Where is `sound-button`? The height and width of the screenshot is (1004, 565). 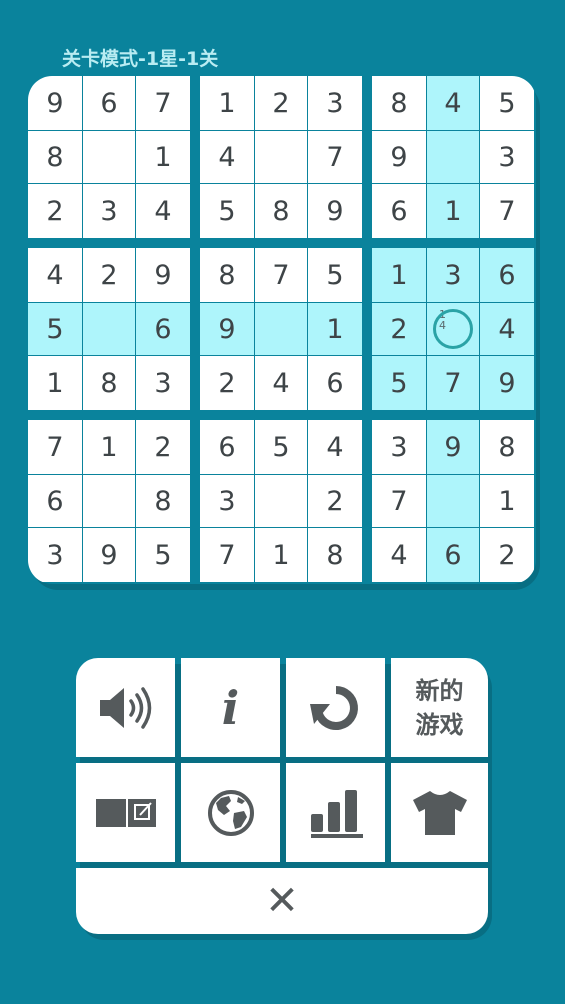
sound-button is located at coordinates (125, 707).